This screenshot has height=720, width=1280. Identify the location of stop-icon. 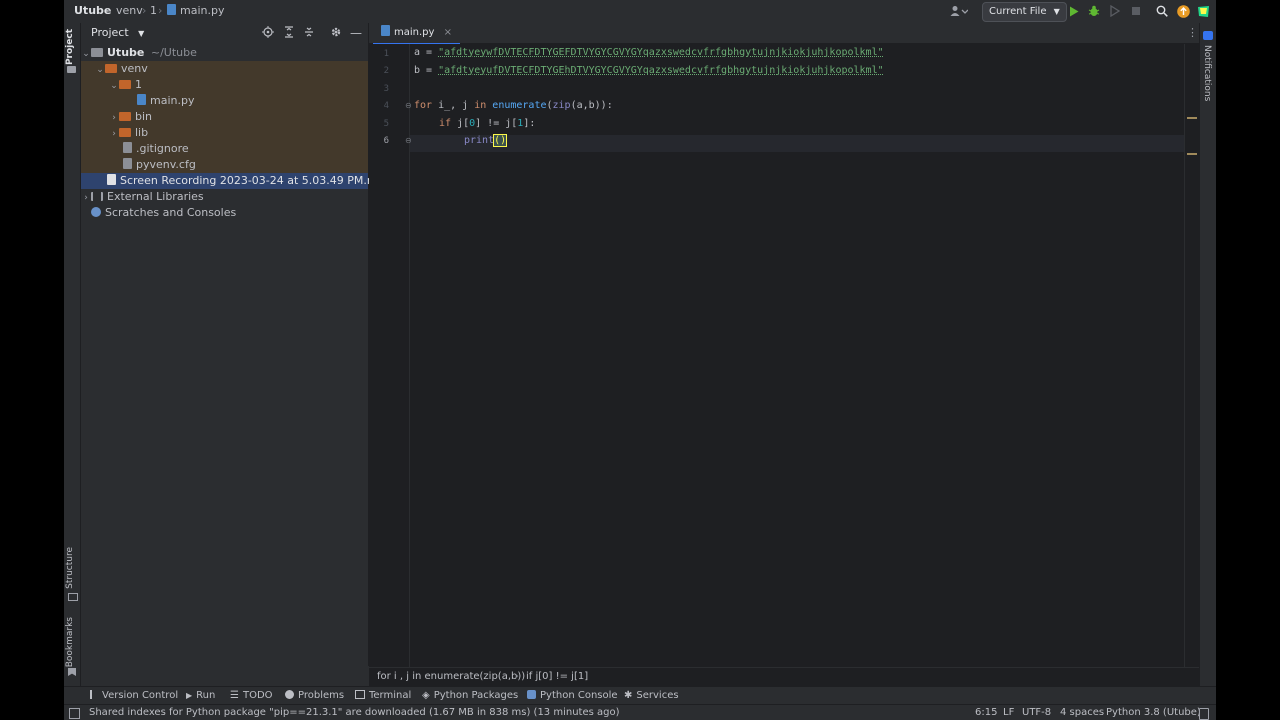
(1136, 11).